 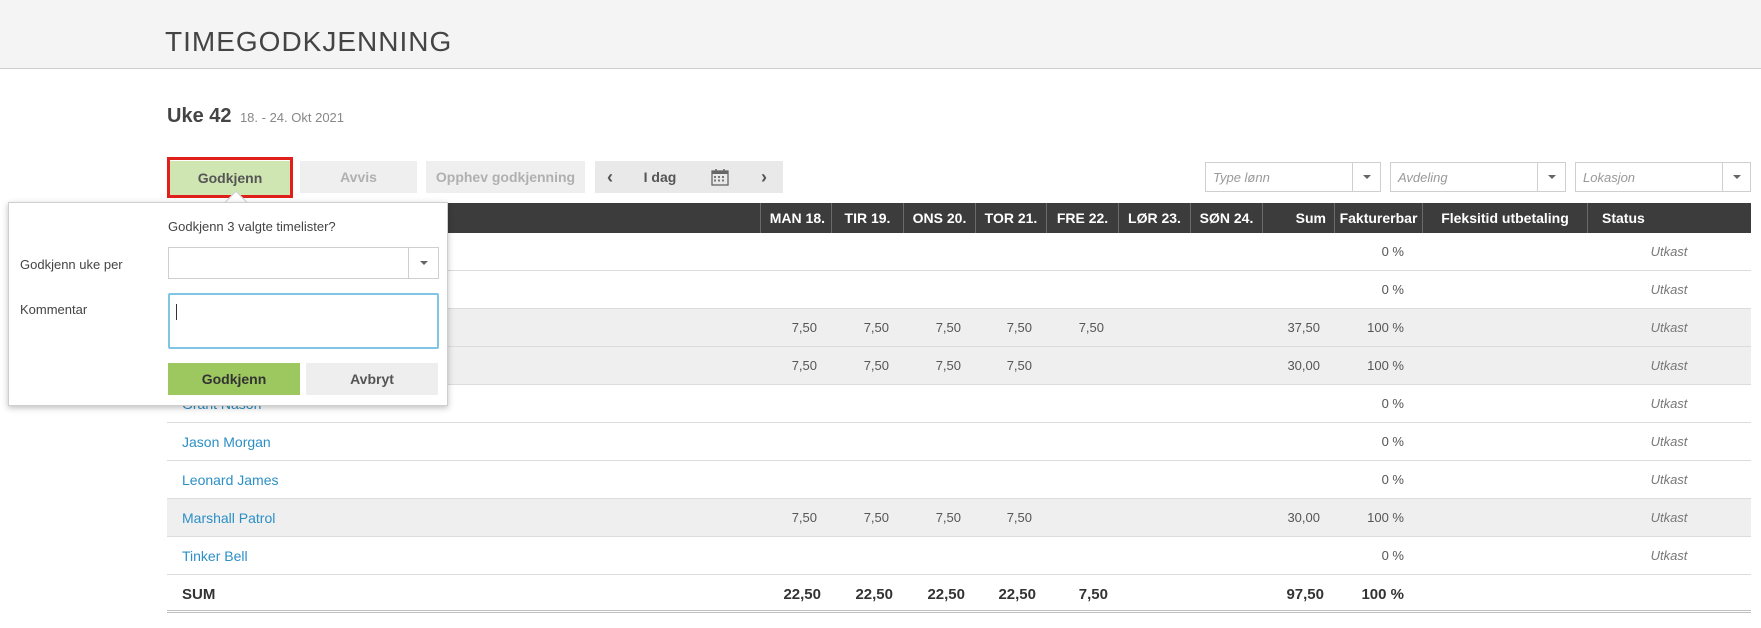 I want to click on hours-cell-wed, so click(x=939, y=442).